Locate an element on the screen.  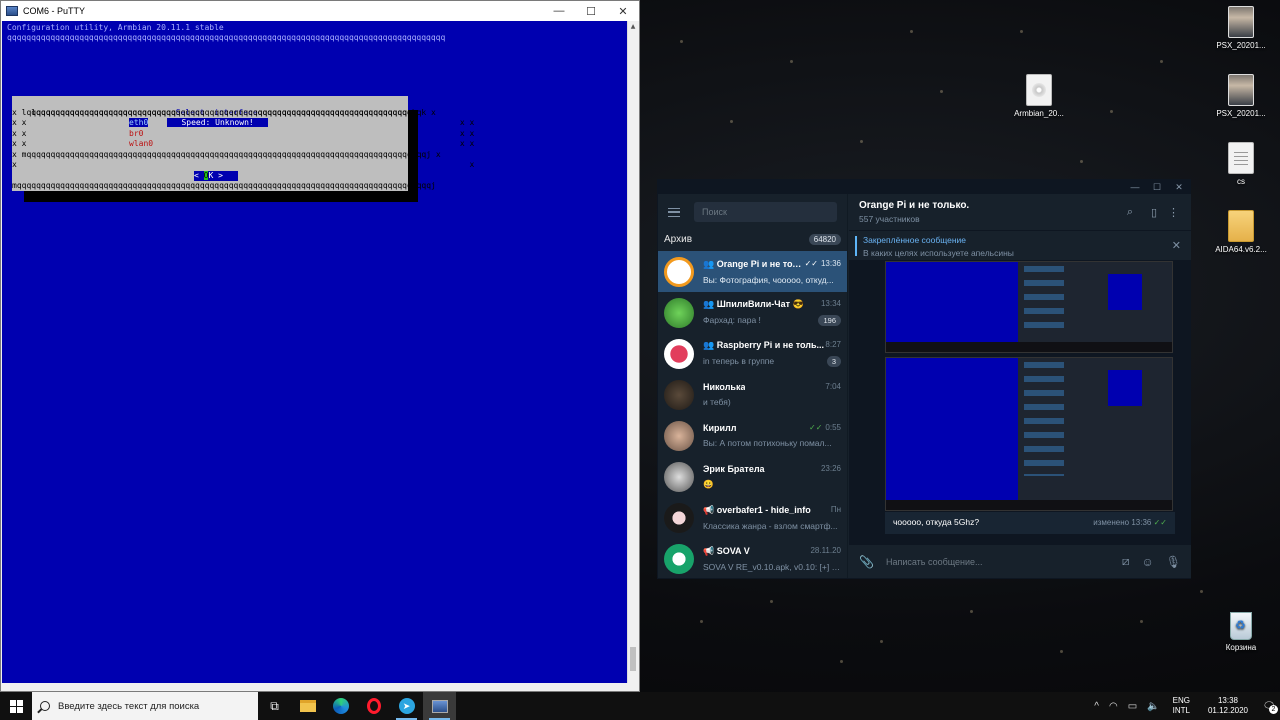
search-icon: ⌕ is located at coordinates (1130, 212).